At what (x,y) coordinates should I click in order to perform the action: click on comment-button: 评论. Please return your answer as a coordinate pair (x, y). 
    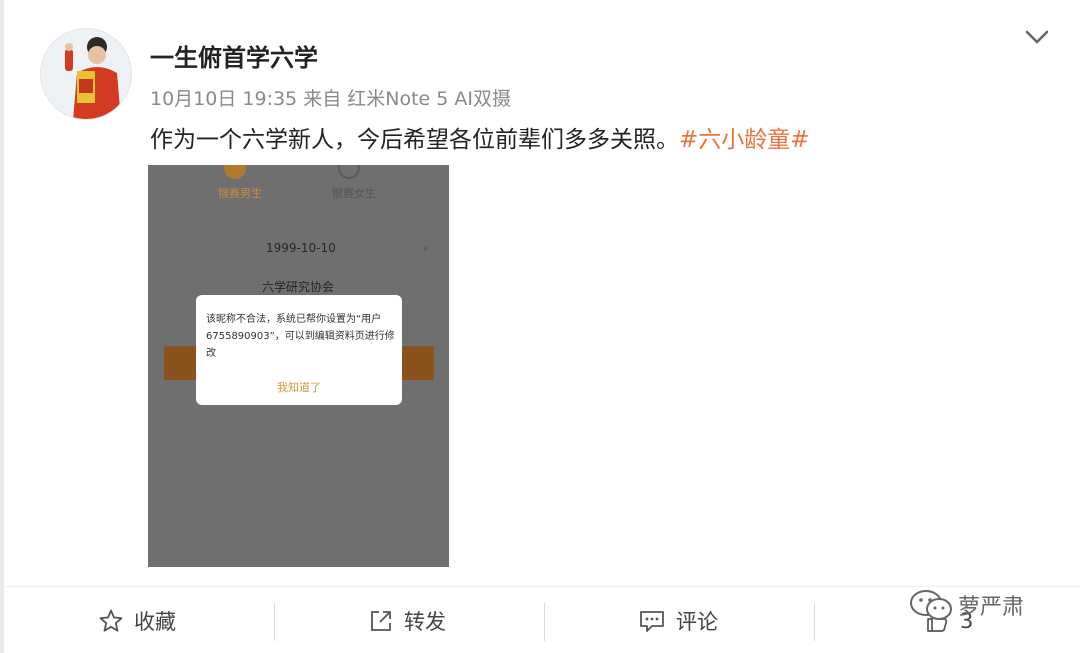
    Looking at the image, I should click on (678, 620).